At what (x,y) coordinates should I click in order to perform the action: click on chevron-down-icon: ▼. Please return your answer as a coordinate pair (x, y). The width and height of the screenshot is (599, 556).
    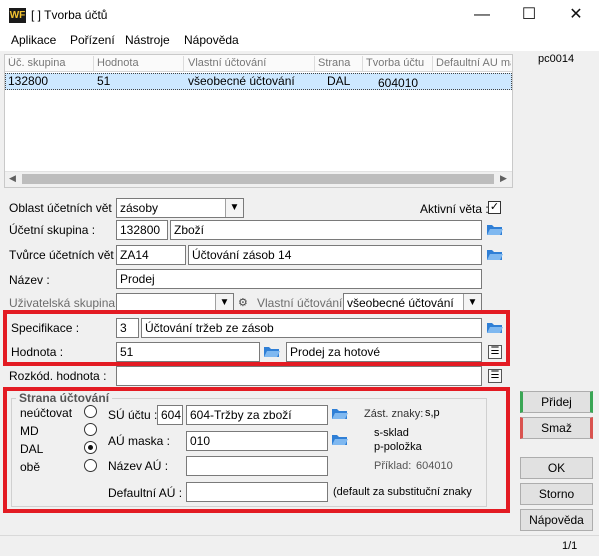
    Looking at the image, I should click on (234, 208).